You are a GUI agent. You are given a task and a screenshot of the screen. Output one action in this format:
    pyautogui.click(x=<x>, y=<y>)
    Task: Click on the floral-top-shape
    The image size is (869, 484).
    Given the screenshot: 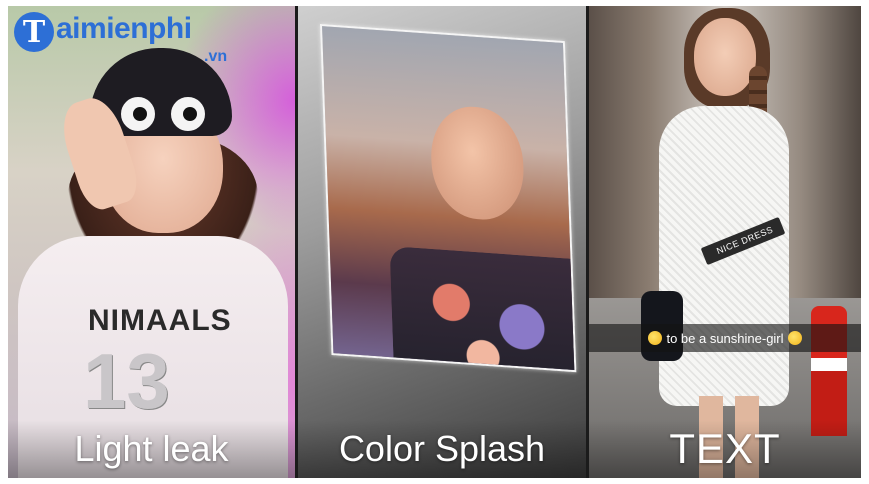 What is the action you would take?
    pyautogui.click(x=483, y=309)
    